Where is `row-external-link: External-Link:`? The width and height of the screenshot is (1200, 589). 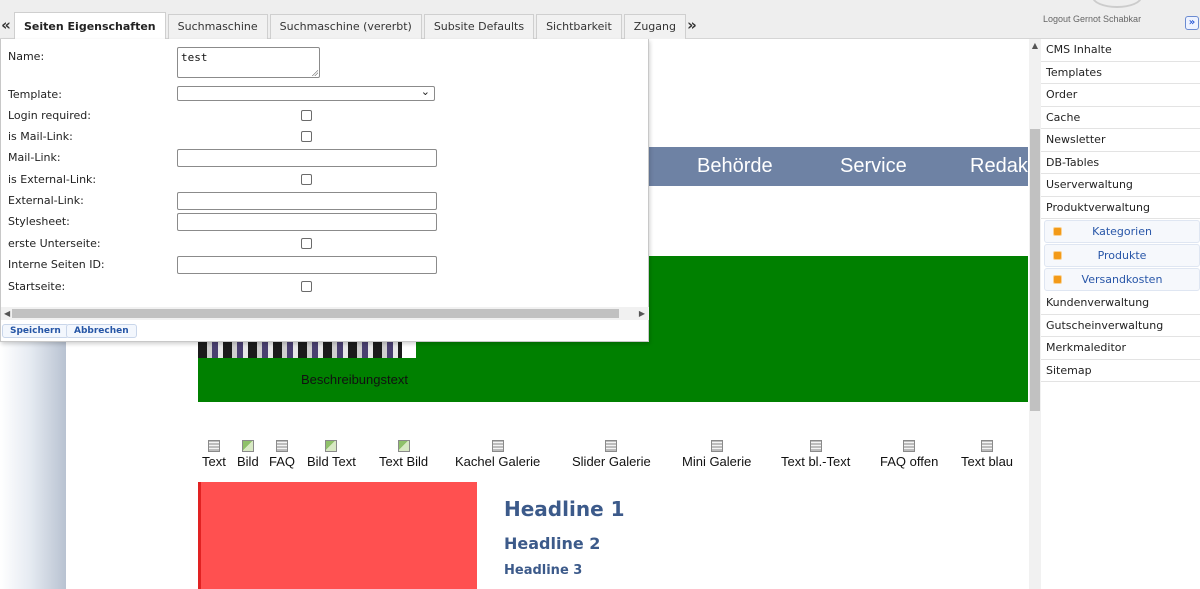
row-external-link: External-Link: is located at coordinates (325, 201).